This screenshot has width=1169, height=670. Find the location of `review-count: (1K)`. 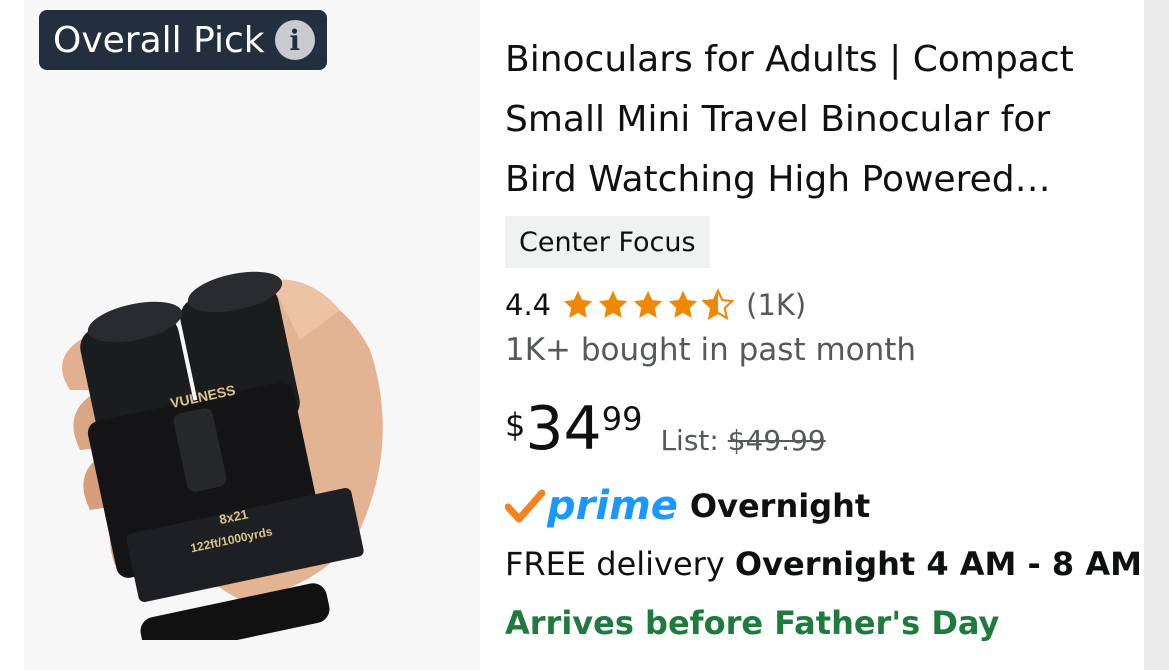

review-count: (1K) is located at coordinates (776, 305).